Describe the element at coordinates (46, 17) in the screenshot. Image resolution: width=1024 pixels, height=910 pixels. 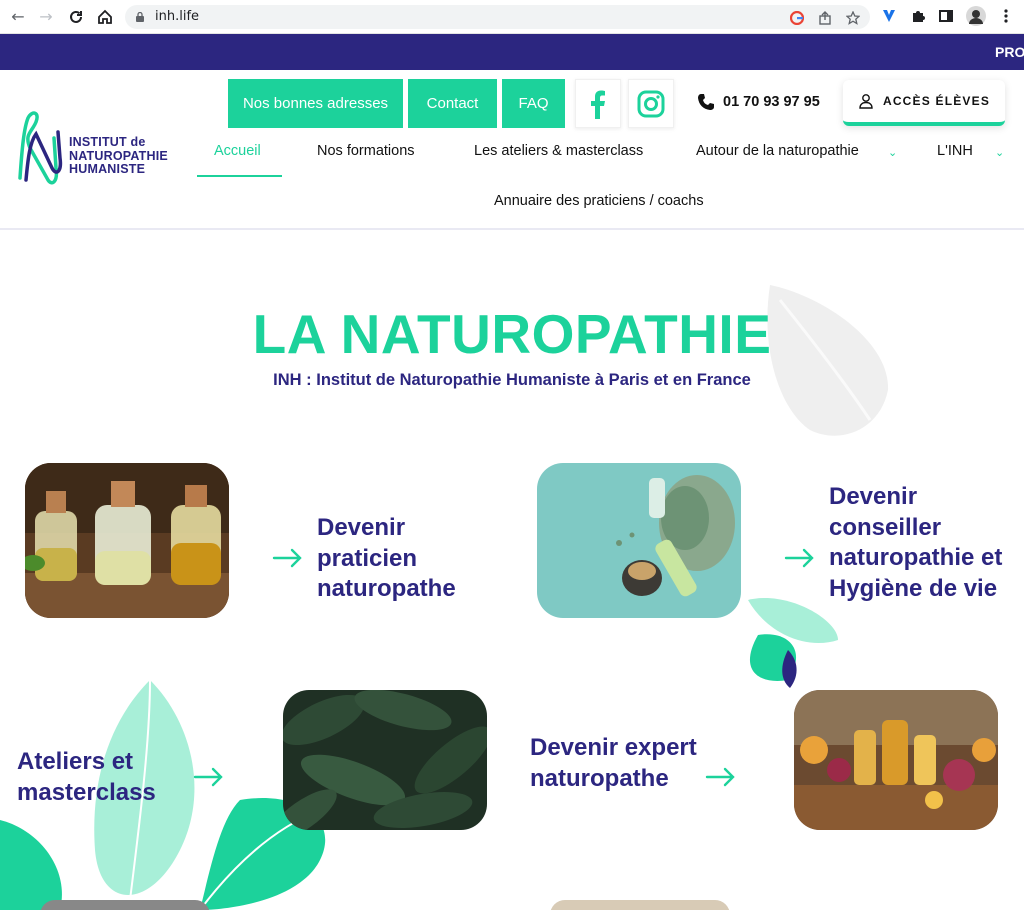
I see `forward-icon: →` at that location.